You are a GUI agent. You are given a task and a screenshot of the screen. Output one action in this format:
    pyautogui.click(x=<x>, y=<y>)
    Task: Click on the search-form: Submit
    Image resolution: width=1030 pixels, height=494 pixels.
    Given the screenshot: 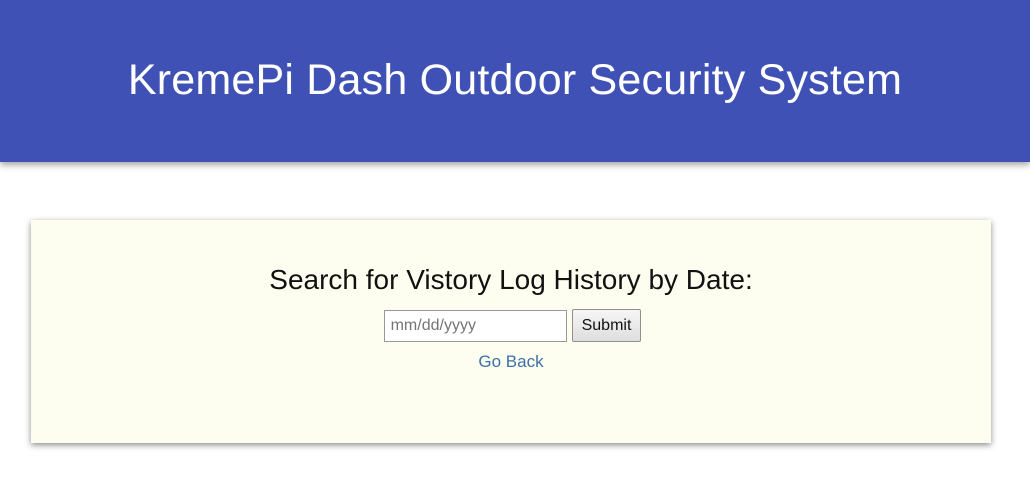 What is the action you would take?
    pyautogui.click(x=511, y=325)
    